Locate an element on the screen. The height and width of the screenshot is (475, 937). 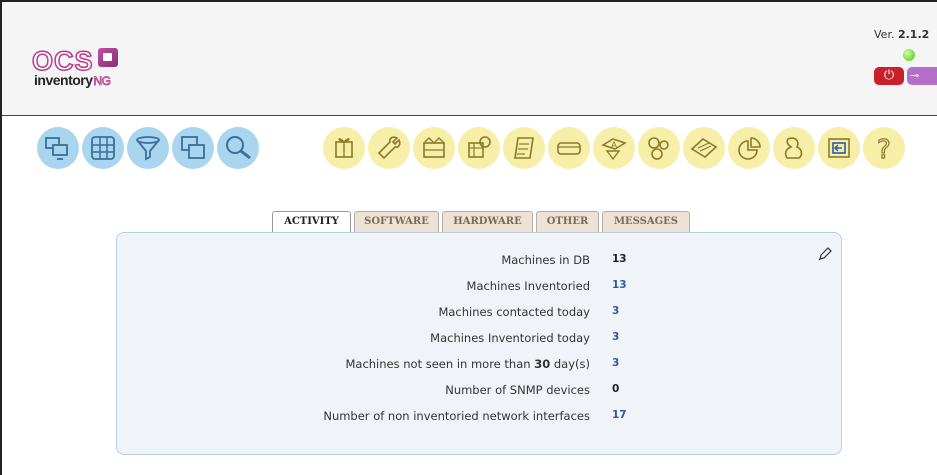
software-dictionary-icon: A is located at coordinates (614, 148).